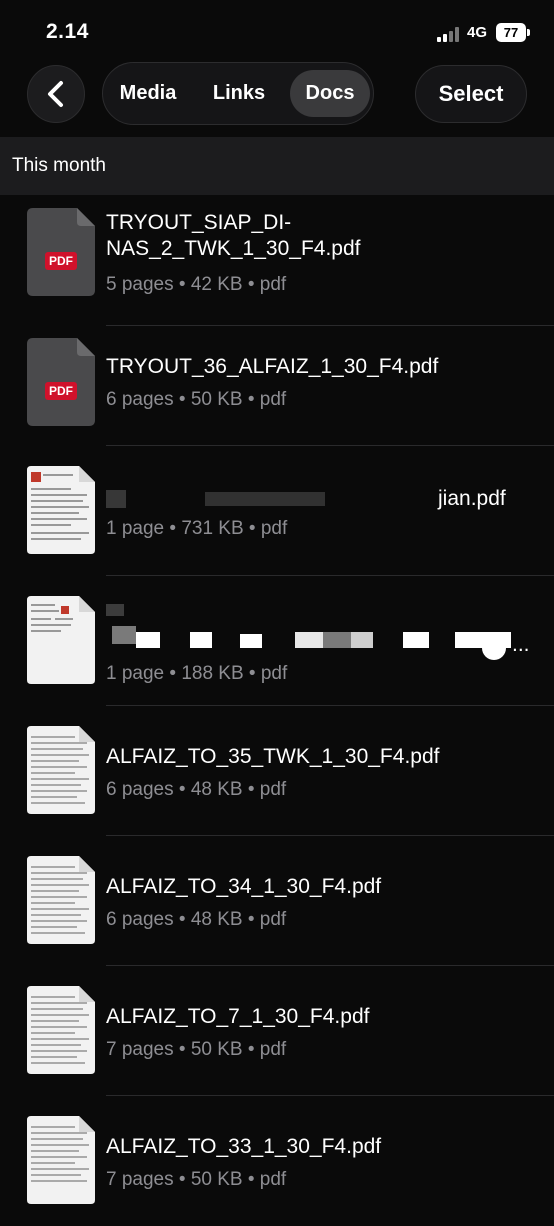 The image size is (554, 1226). I want to click on file-meta: 1 page • 188 KB • pdf, so click(197, 673).